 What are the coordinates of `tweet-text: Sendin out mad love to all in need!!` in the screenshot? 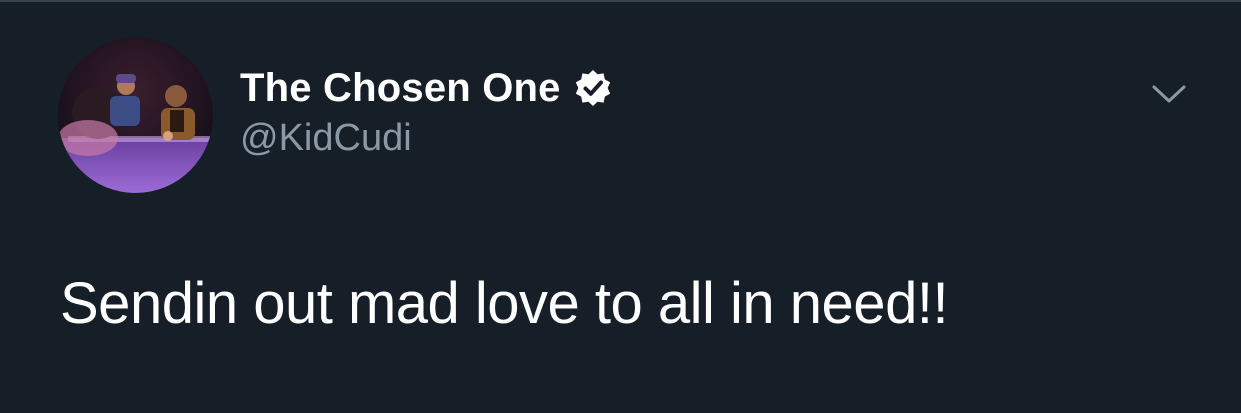 It's located at (504, 303).